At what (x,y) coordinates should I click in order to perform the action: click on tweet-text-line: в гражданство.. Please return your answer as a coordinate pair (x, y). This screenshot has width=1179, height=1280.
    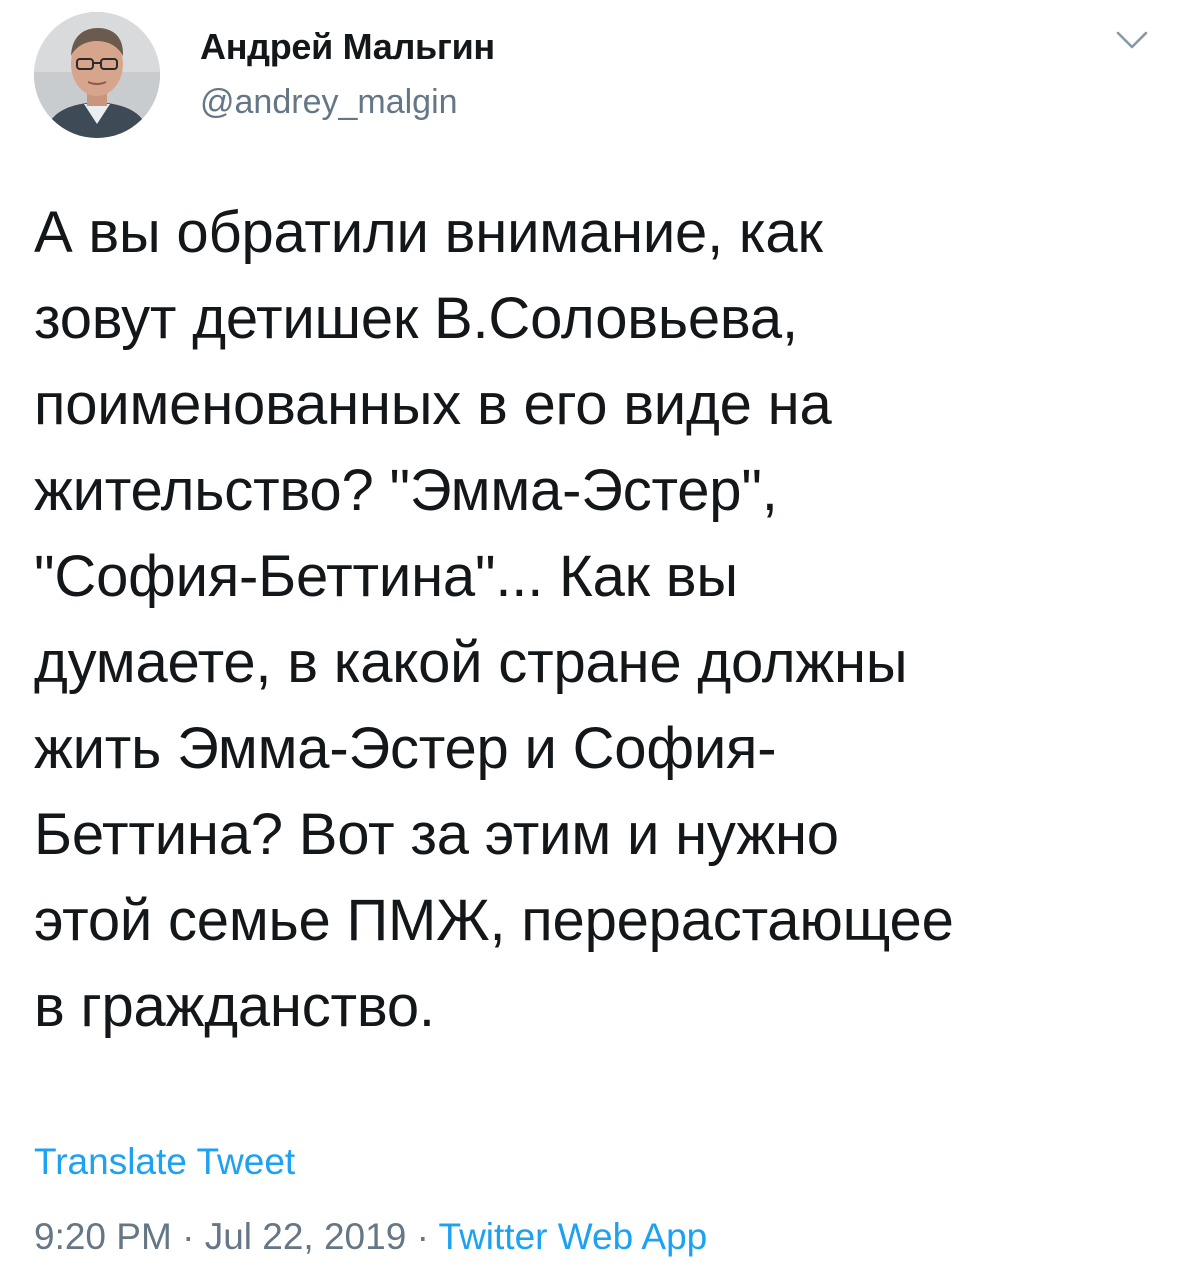
    Looking at the image, I should click on (234, 1006).